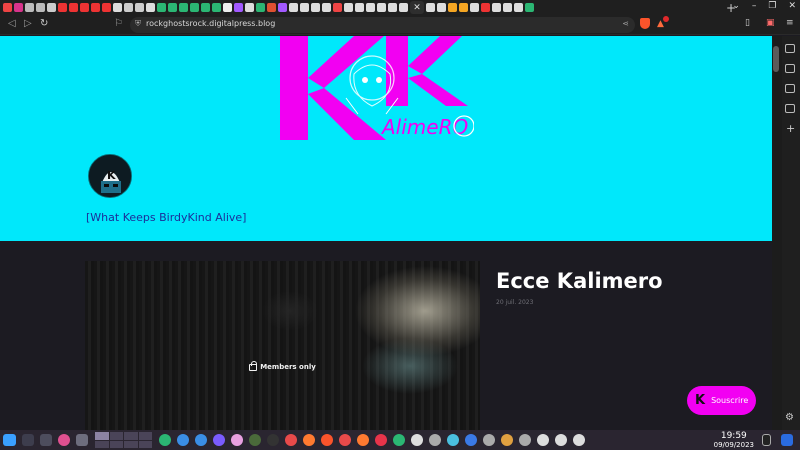 This screenshot has width=800, height=450. I want to click on battery-icon, so click(766, 440).